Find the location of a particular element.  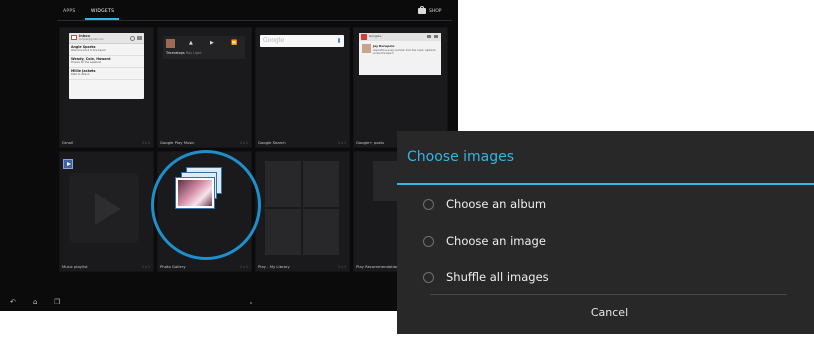

google-logo: Google is located at coordinates (274, 40).